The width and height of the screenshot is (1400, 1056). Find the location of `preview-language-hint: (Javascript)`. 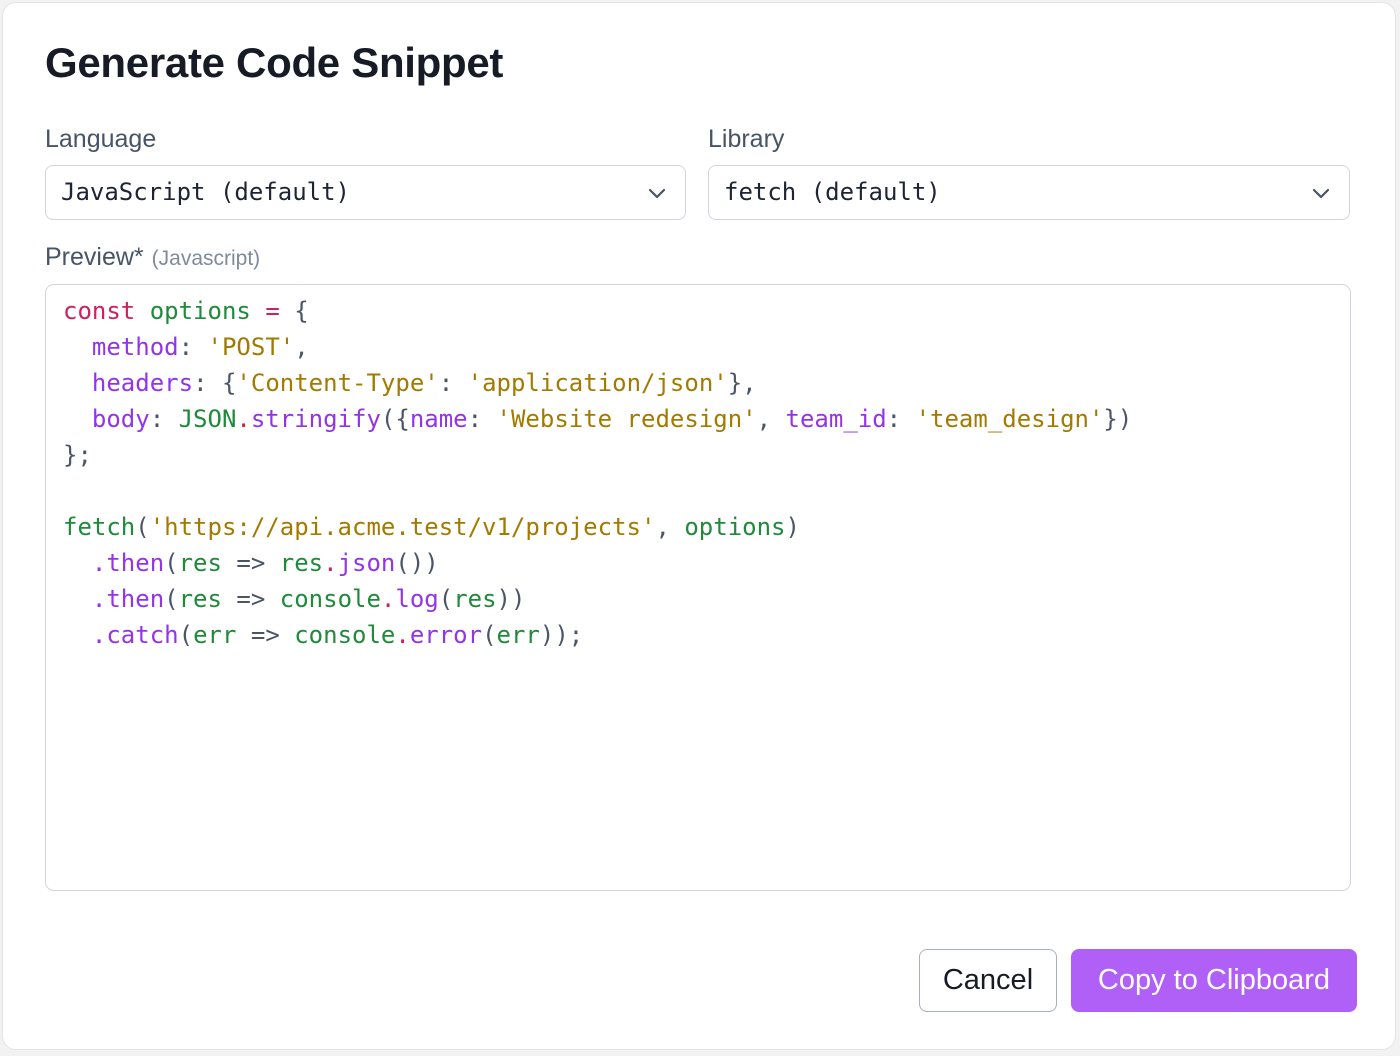

preview-language-hint: (Javascript) is located at coordinates (206, 258).